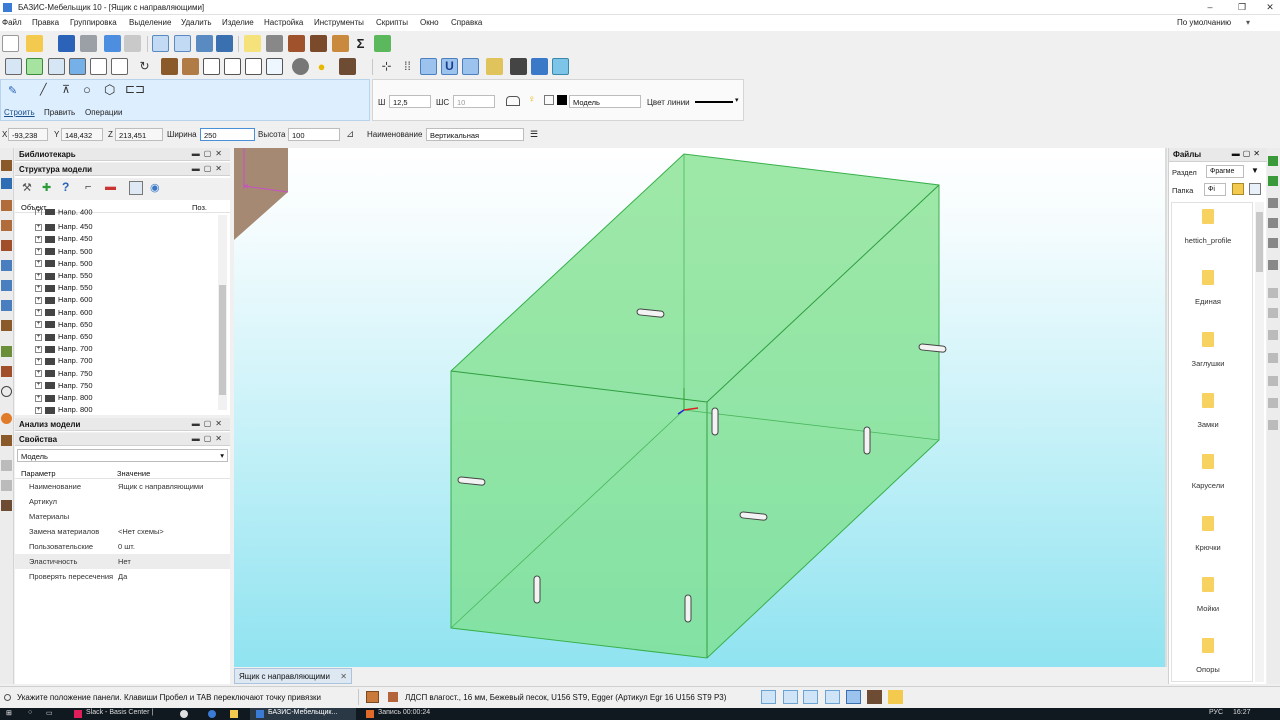 This screenshot has width=1280, height=720. I want to click on name-select: Вертикальная, so click(475, 134).